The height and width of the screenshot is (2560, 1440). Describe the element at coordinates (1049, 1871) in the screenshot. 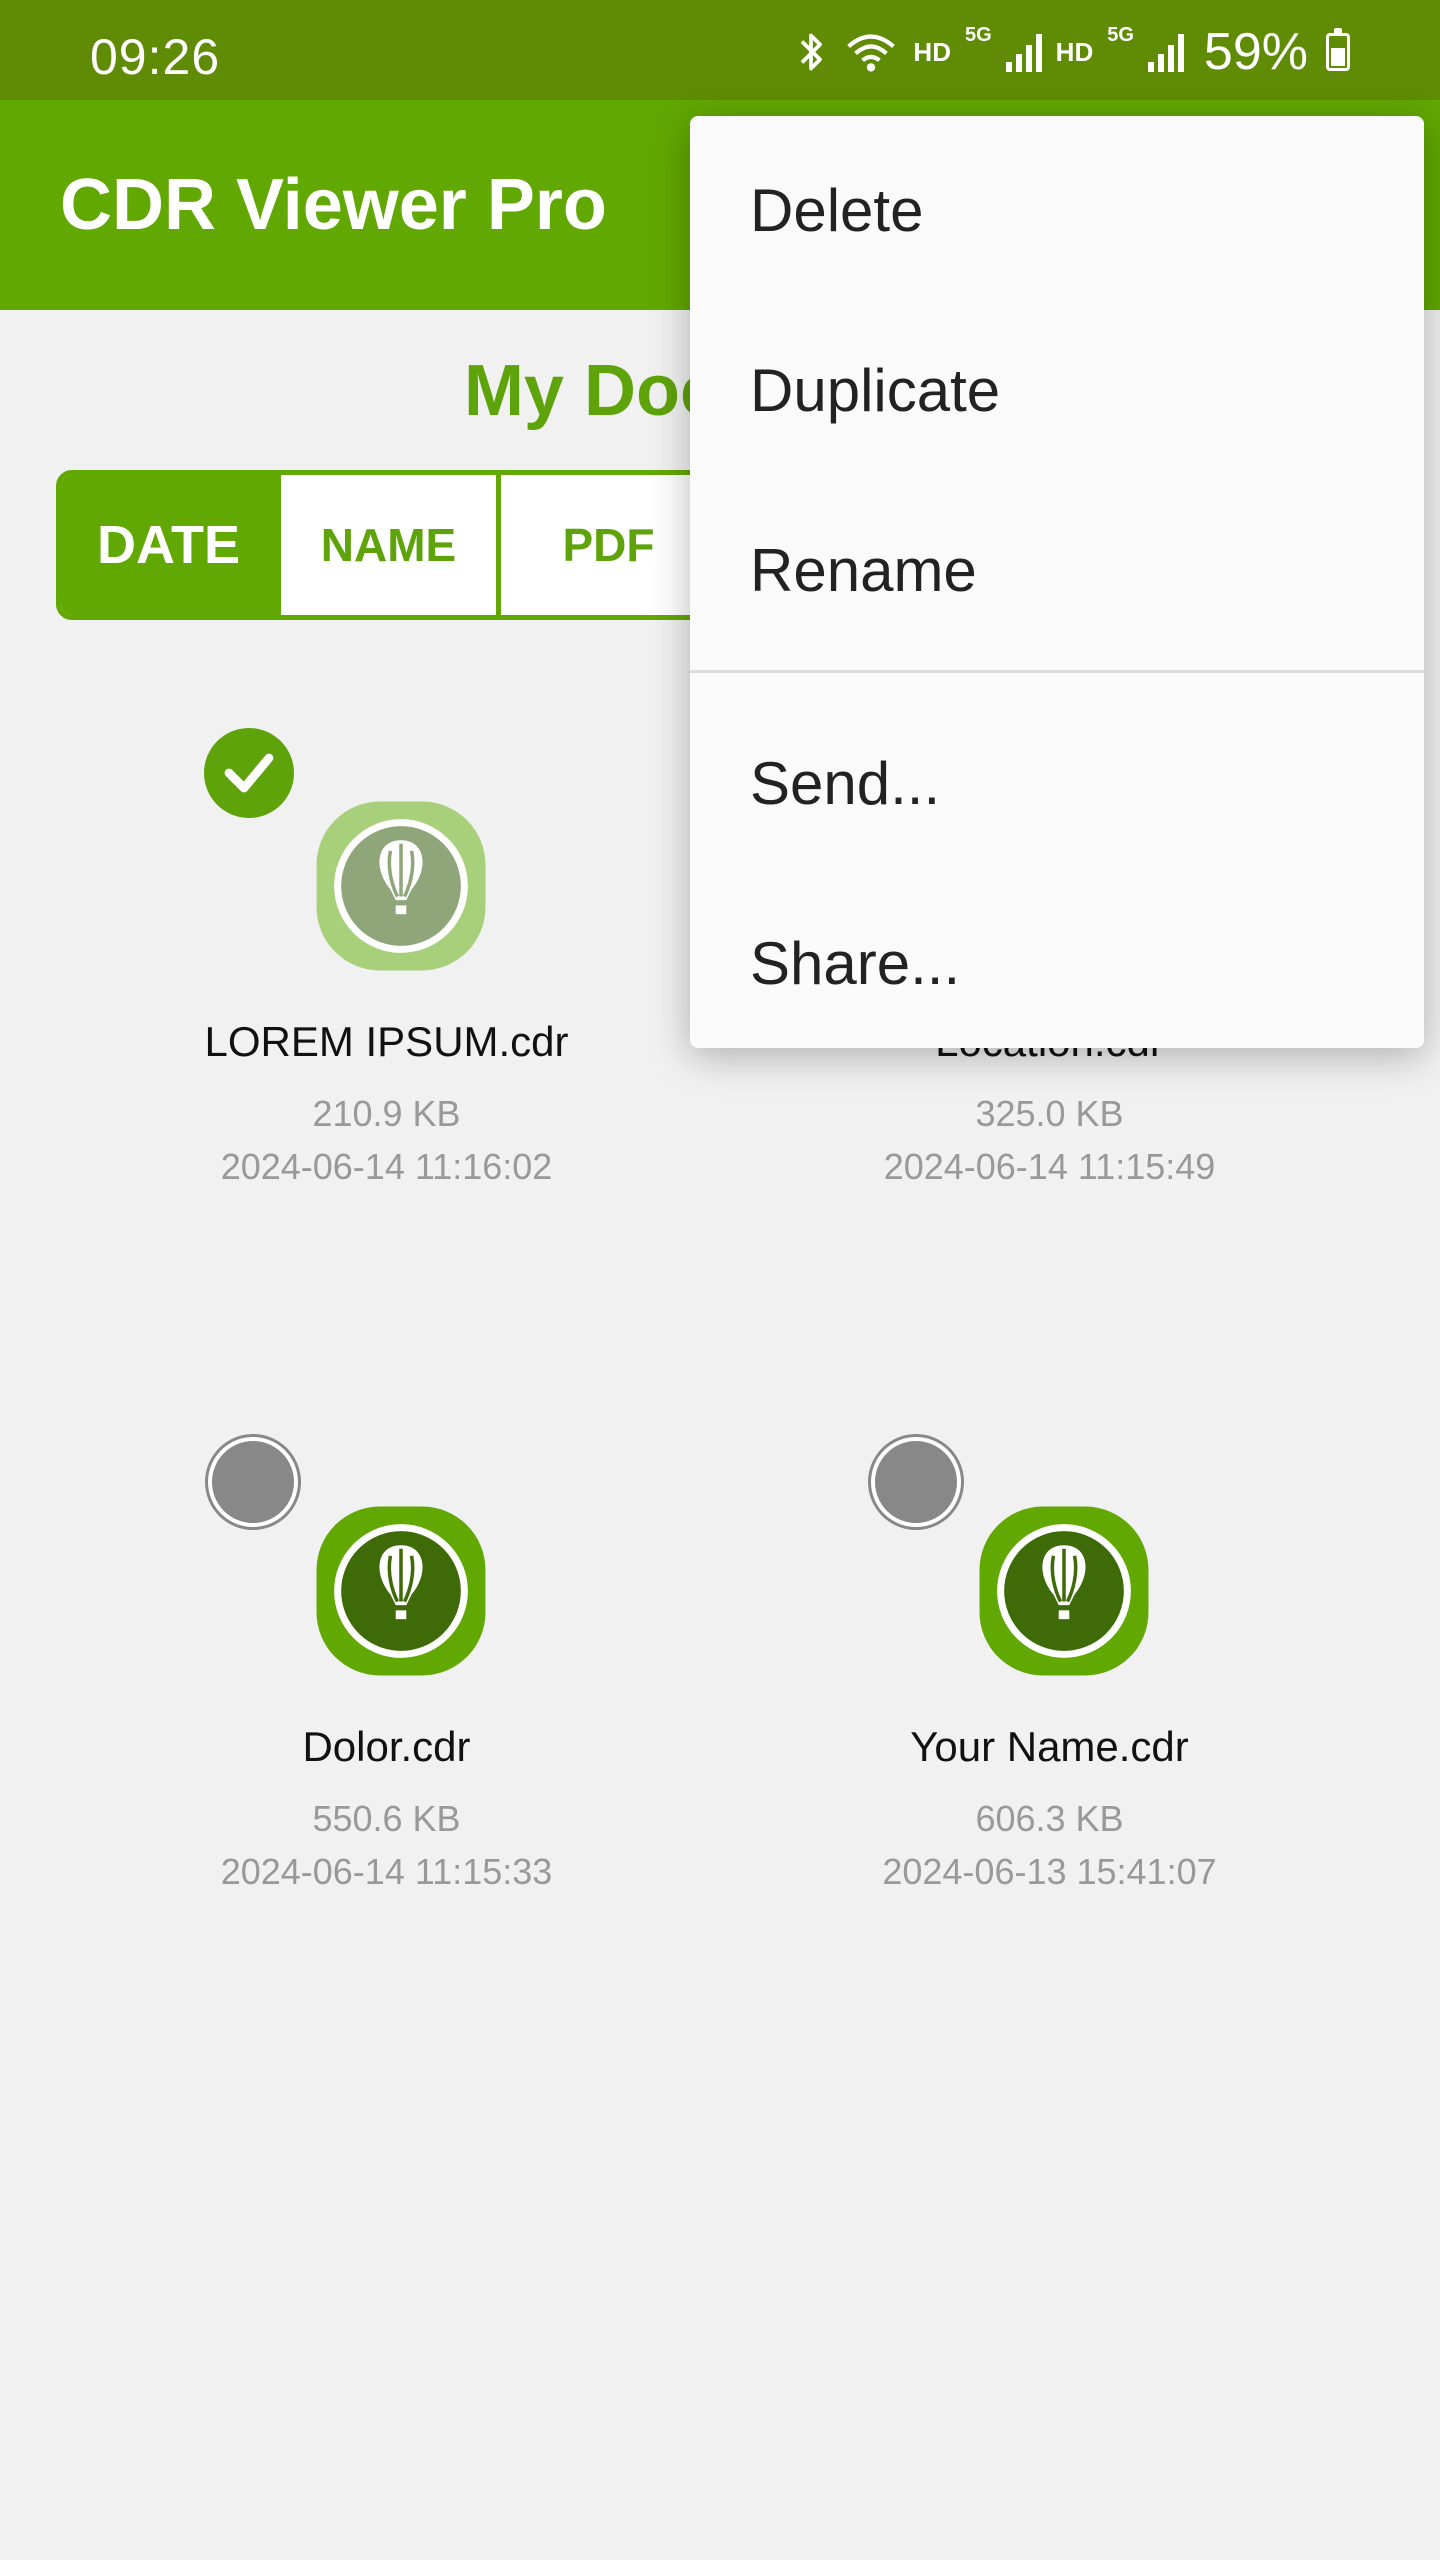

I see `document-date: 2024-06-13 15:41:07` at that location.